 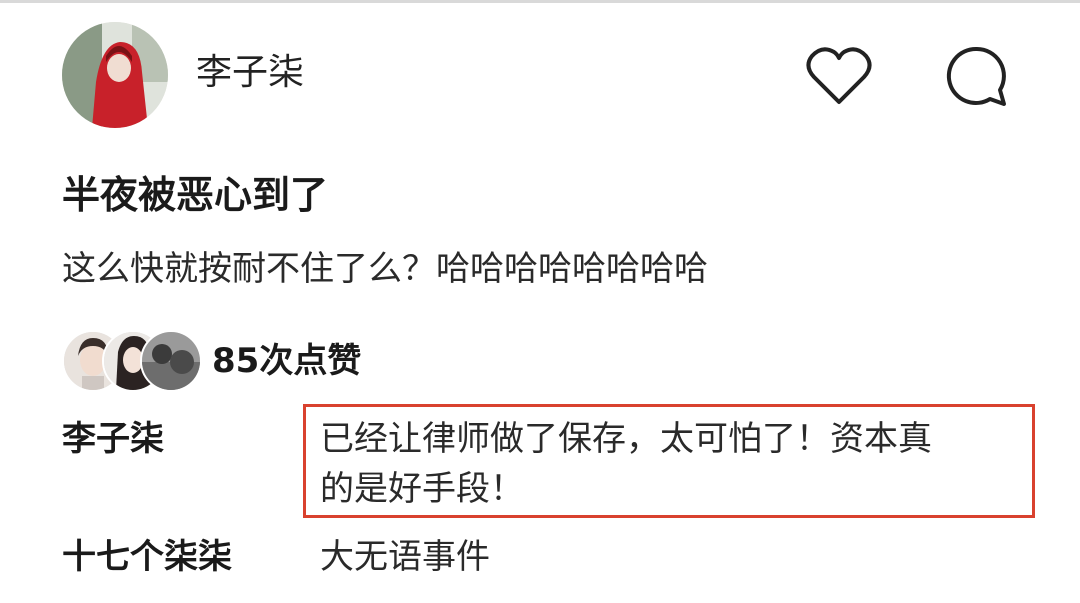 What do you see at coordinates (422, 489) in the screenshot?
I see `comment-text-line: 的是好手段！` at bounding box center [422, 489].